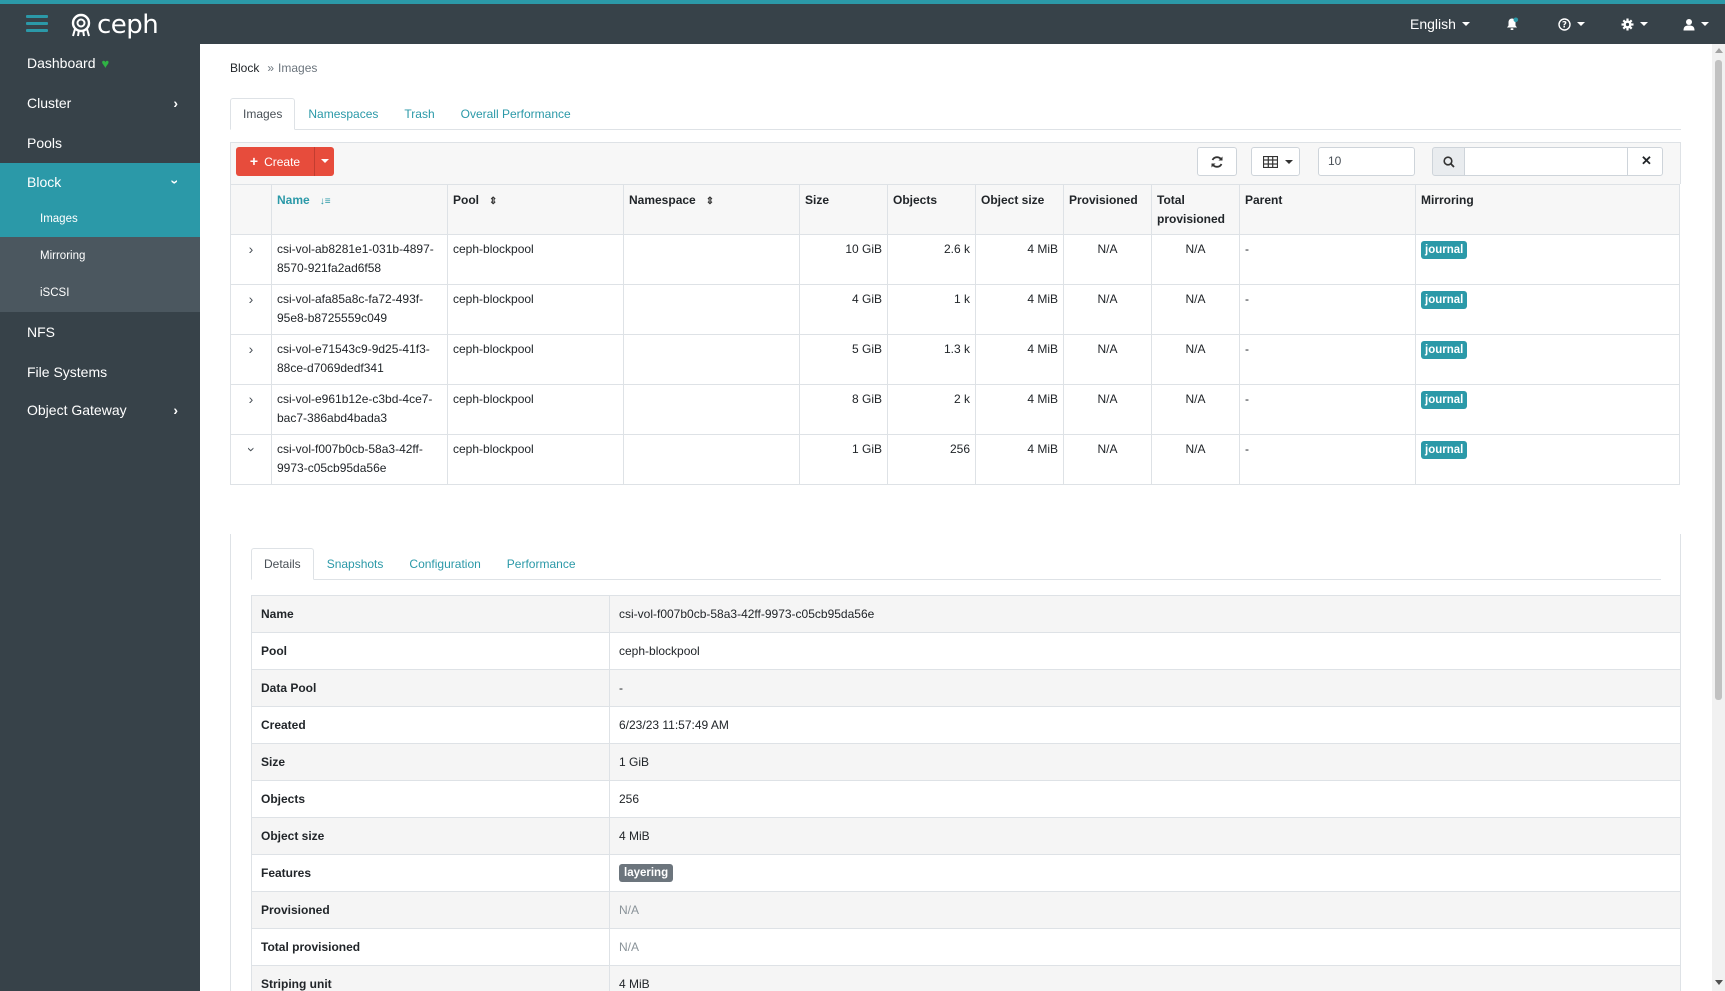  What do you see at coordinates (843, 259) in the screenshot?
I see `cell-size: 10 GiB` at bounding box center [843, 259].